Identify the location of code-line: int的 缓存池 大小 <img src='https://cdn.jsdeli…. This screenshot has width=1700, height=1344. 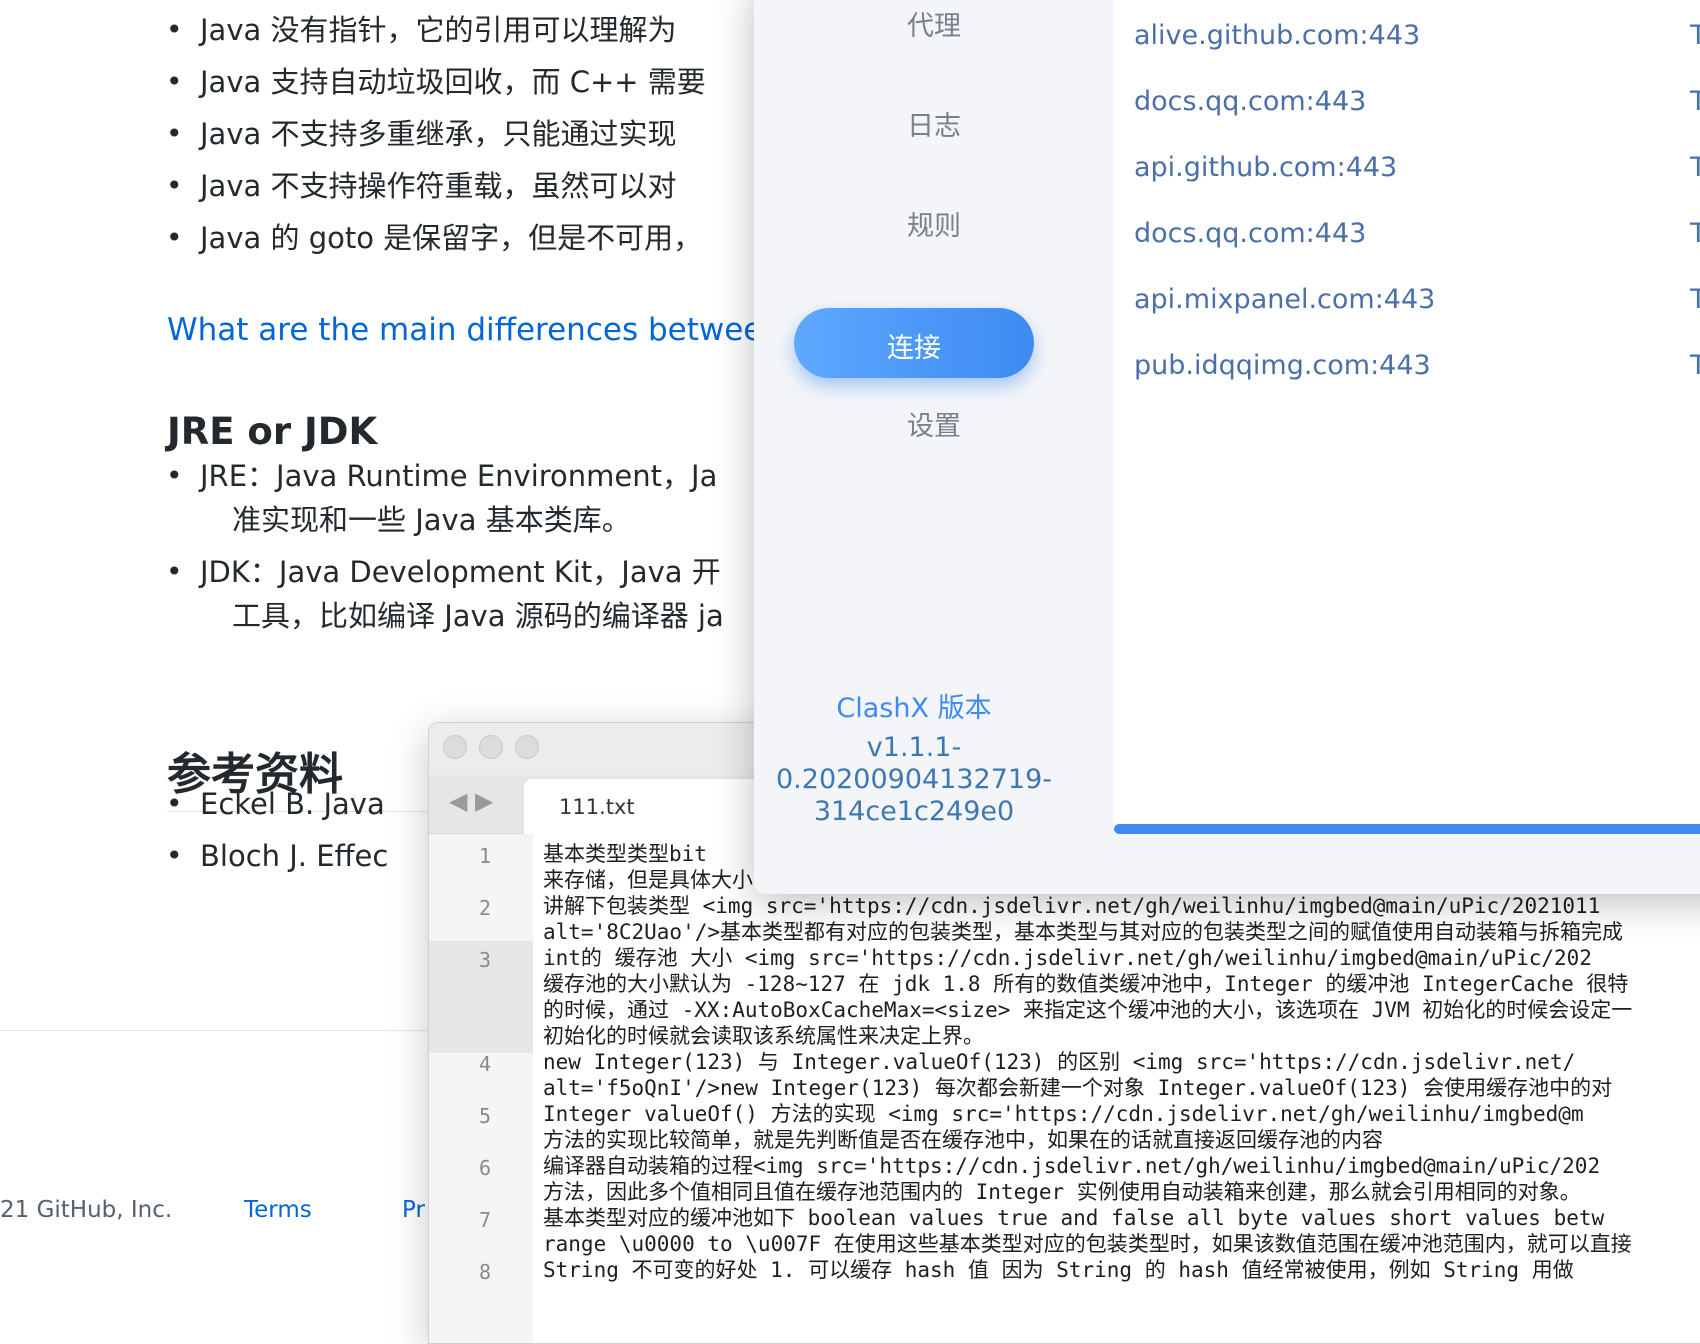
(1067, 958).